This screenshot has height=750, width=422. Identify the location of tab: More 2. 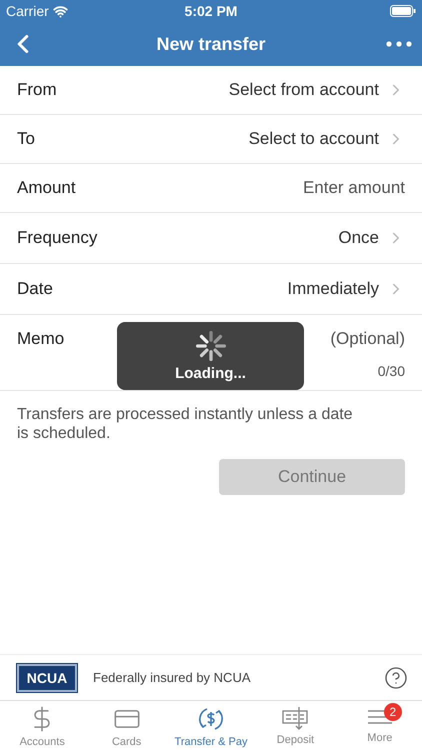
(380, 725).